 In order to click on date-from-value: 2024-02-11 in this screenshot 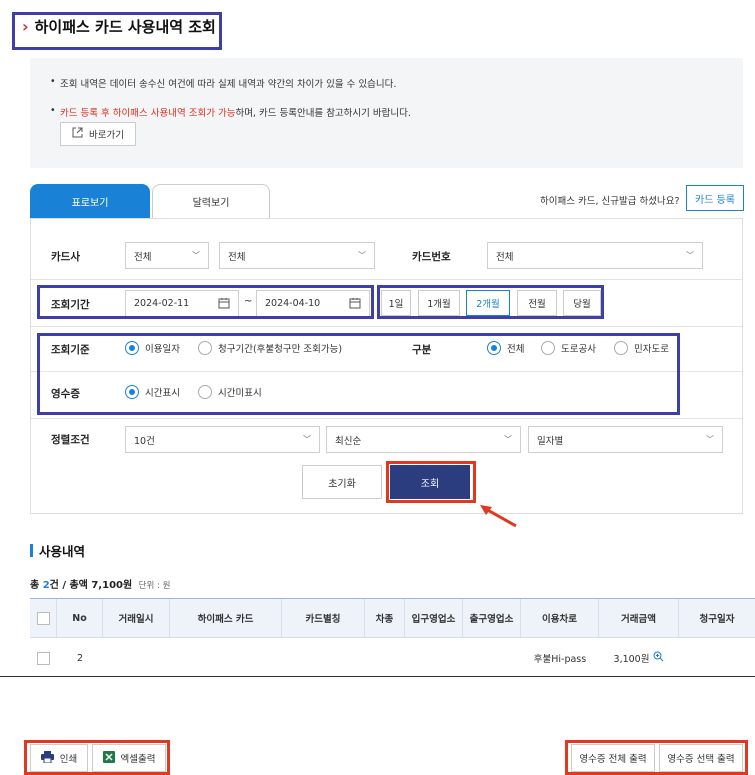, I will do `click(162, 303)`.